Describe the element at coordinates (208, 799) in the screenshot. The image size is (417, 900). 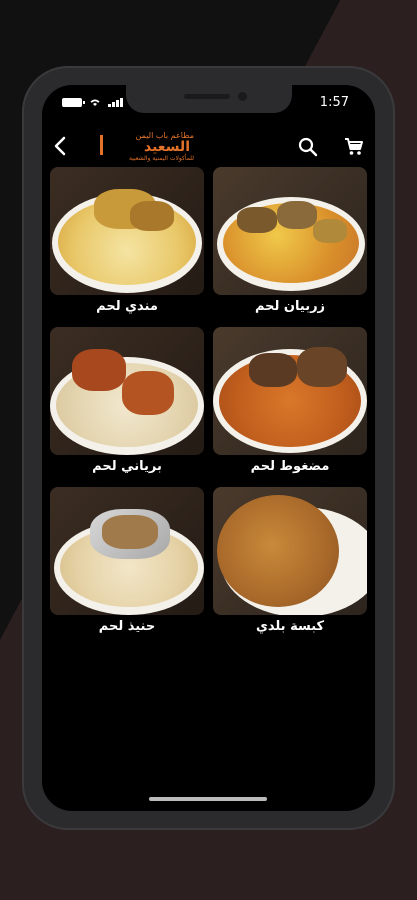
I see `home-indicator` at that location.